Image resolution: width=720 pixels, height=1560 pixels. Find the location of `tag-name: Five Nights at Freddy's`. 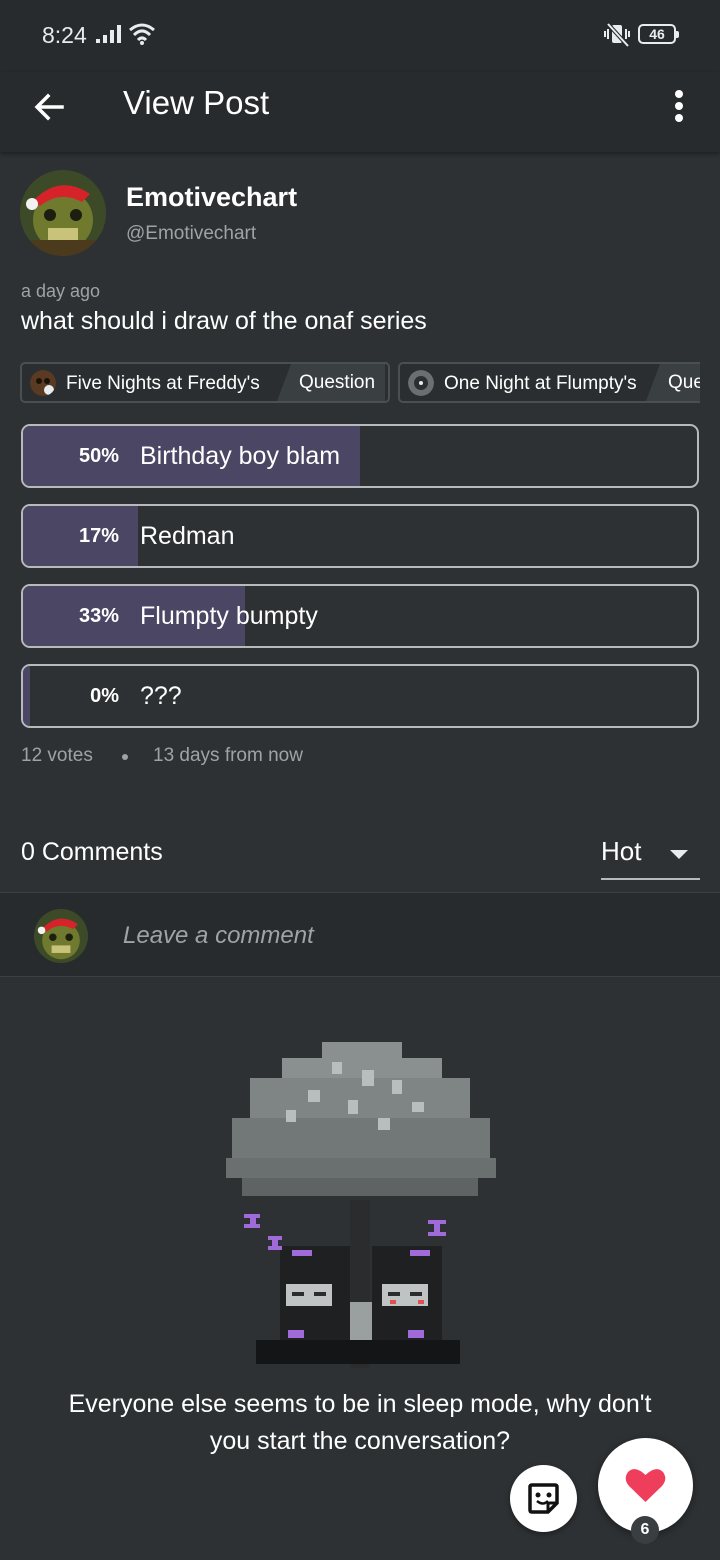

tag-name: Five Nights at Freddy's is located at coordinates (163, 383).